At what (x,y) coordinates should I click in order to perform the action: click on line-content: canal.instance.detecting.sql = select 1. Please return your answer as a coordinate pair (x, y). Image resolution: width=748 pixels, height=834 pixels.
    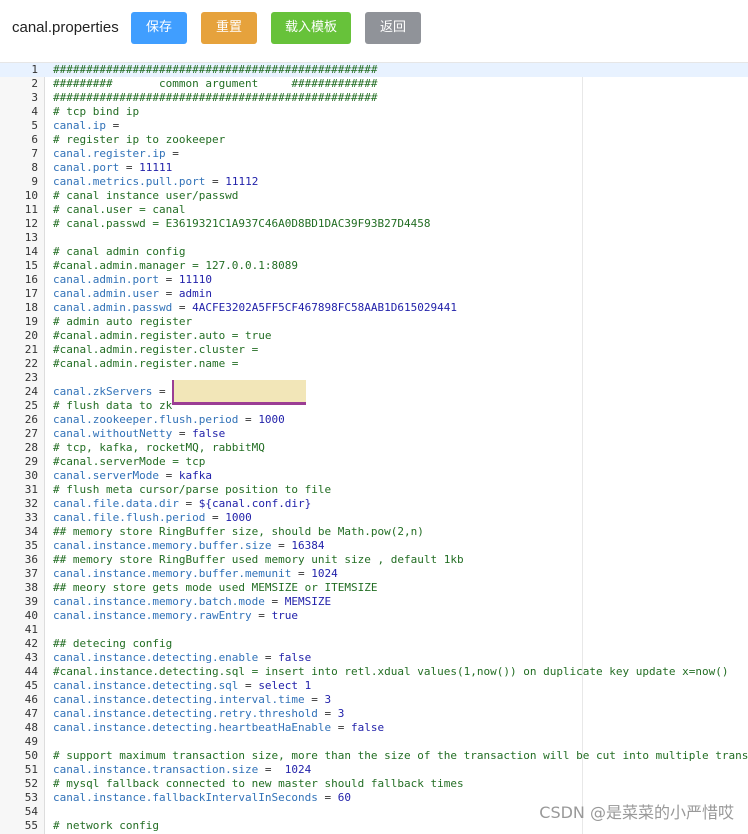
    Looking at the image, I should click on (182, 686).